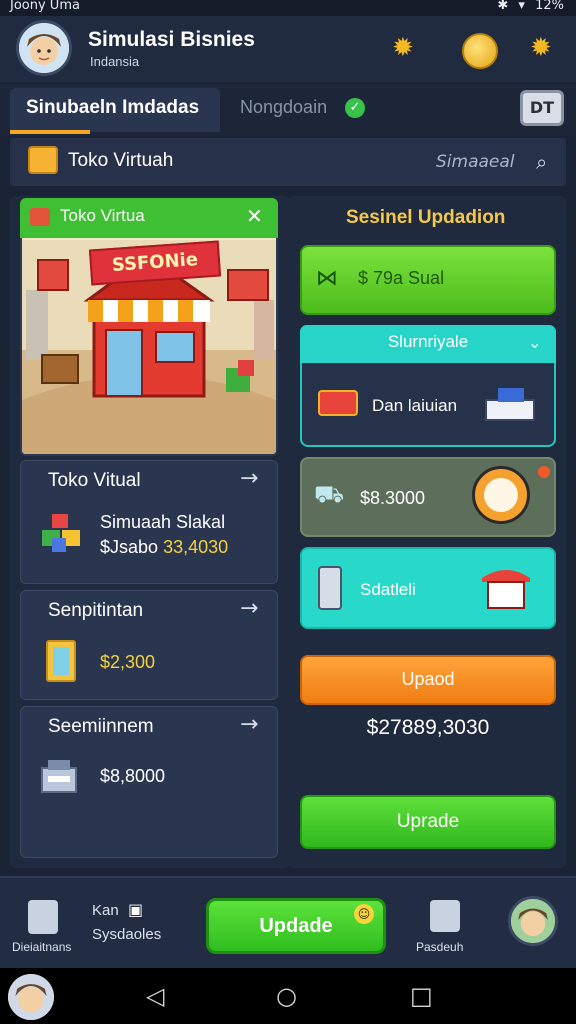 The image size is (576, 1024). What do you see at coordinates (171, 39) in the screenshot?
I see `app-title: Simulasi Bisnies` at bounding box center [171, 39].